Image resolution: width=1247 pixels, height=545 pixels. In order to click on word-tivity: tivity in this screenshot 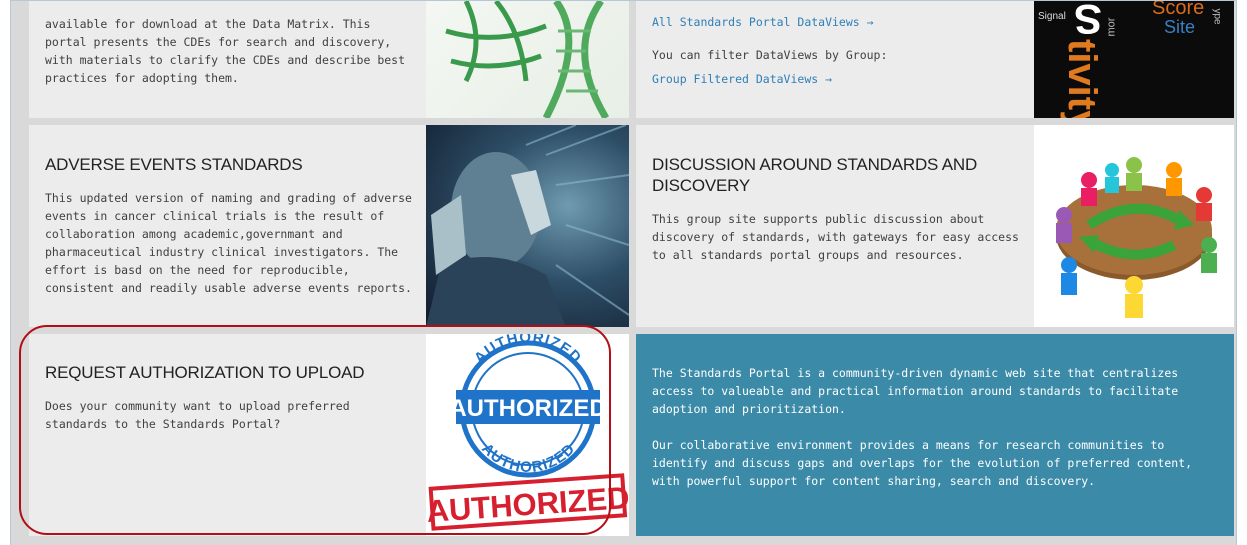, I will do `click(1082, 78)`.